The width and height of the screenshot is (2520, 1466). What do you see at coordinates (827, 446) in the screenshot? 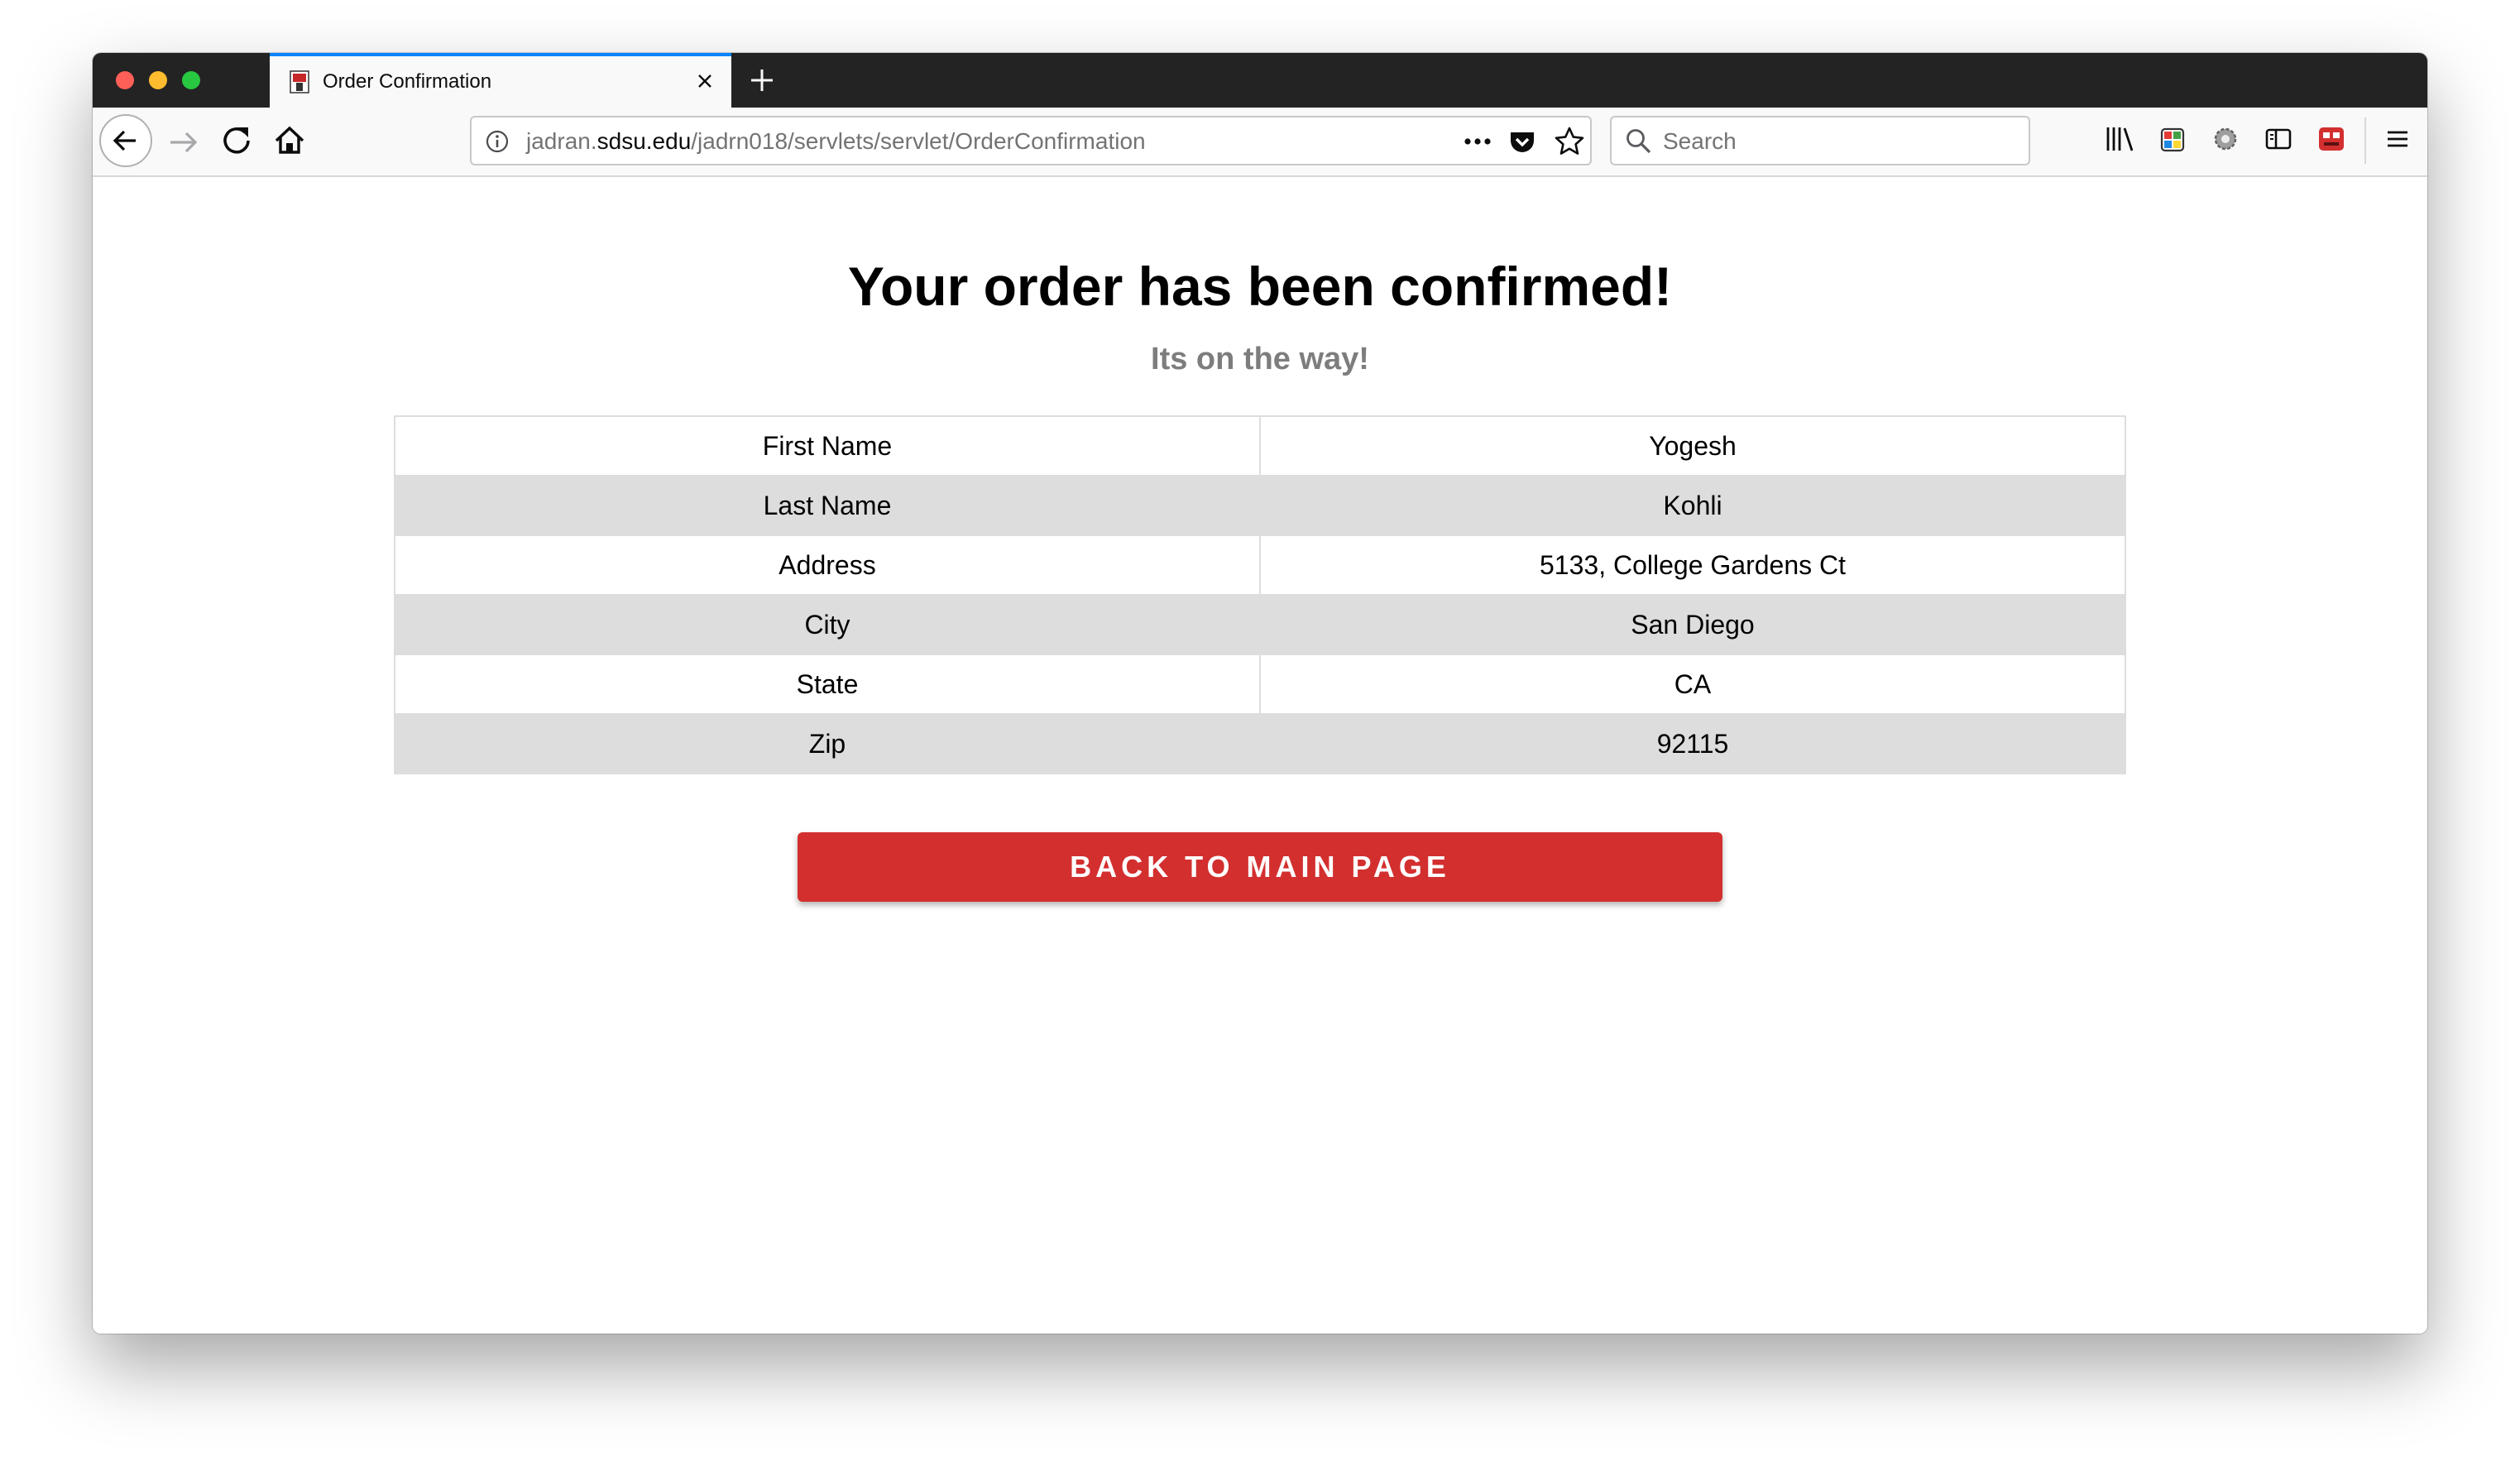
I see `field-label: First Name` at bounding box center [827, 446].